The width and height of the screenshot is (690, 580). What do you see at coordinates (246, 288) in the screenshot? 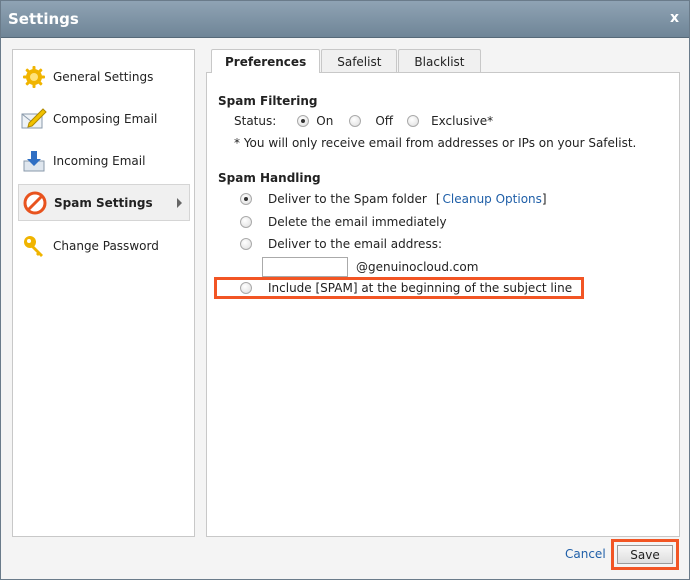
I see `spam-subject-radio` at bounding box center [246, 288].